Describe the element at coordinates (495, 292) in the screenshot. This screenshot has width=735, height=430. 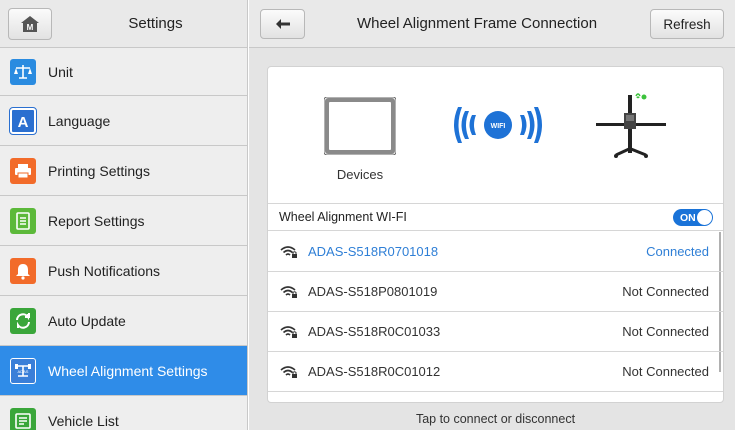
I see `network-item: ADAS-S518P0801019 Not Connected` at that location.